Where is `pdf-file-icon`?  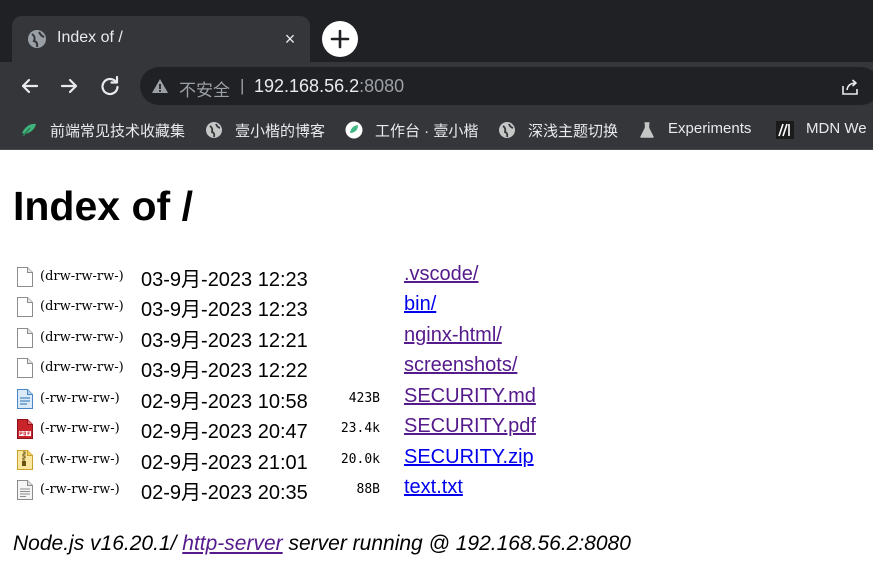
pdf-file-icon is located at coordinates (25, 429).